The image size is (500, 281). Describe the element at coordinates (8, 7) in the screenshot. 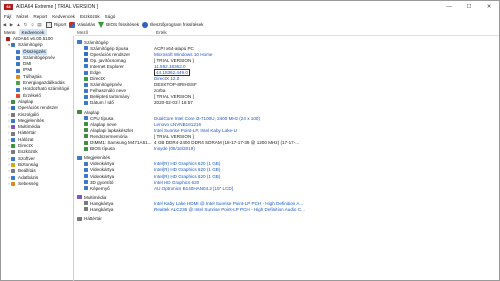

I see `app-logo-icon: 64` at that location.